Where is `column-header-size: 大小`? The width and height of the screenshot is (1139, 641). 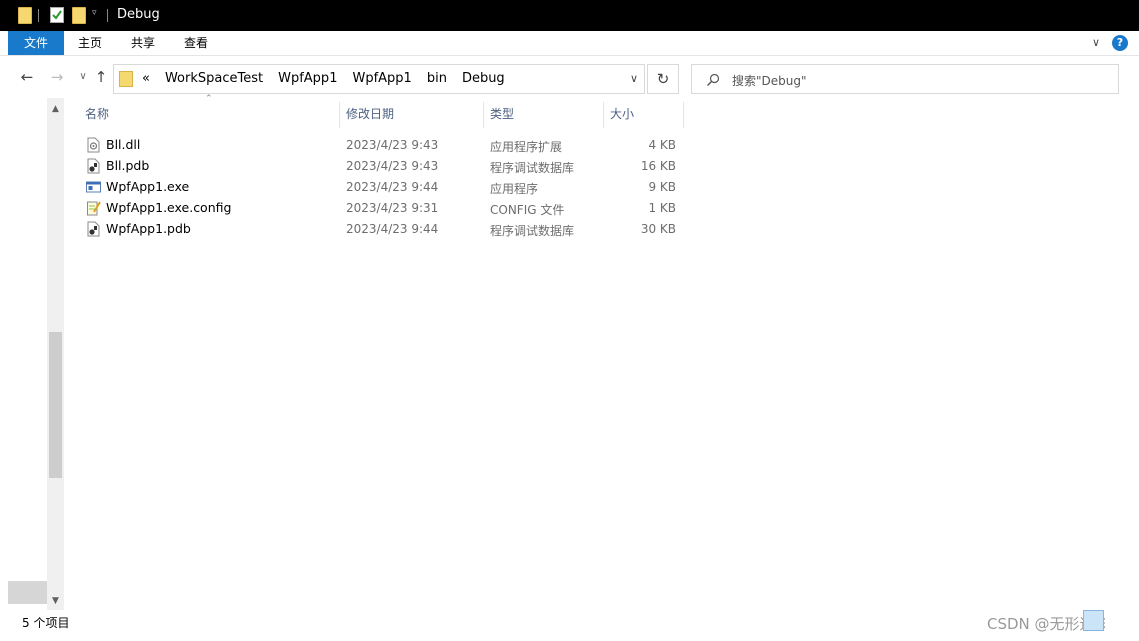
column-header-size: 大小 is located at coordinates (622, 114).